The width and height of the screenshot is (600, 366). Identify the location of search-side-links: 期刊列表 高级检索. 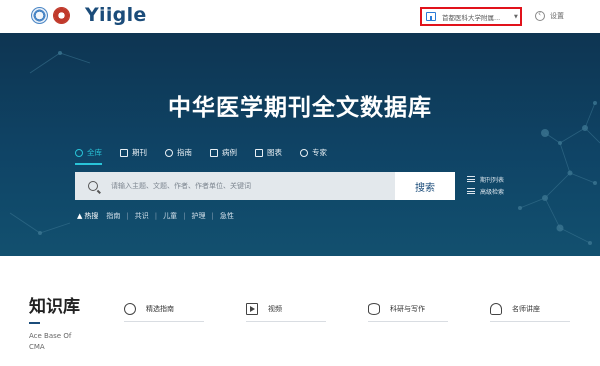
(485, 185).